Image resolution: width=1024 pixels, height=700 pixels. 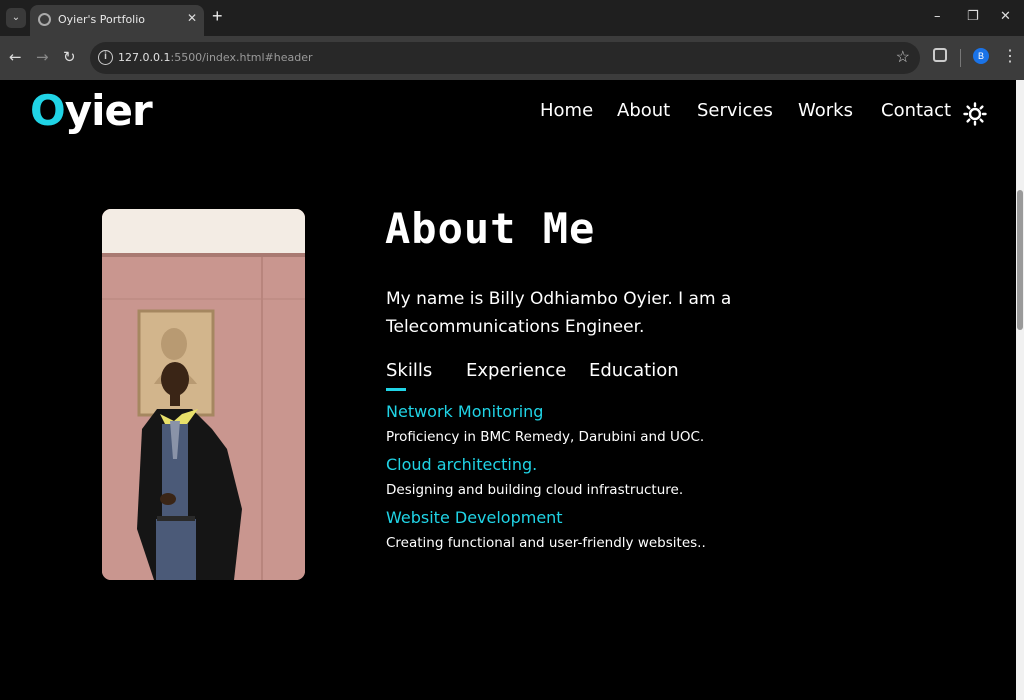 What do you see at coordinates (643, 110) in the screenshot?
I see `nav-about: About` at bounding box center [643, 110].